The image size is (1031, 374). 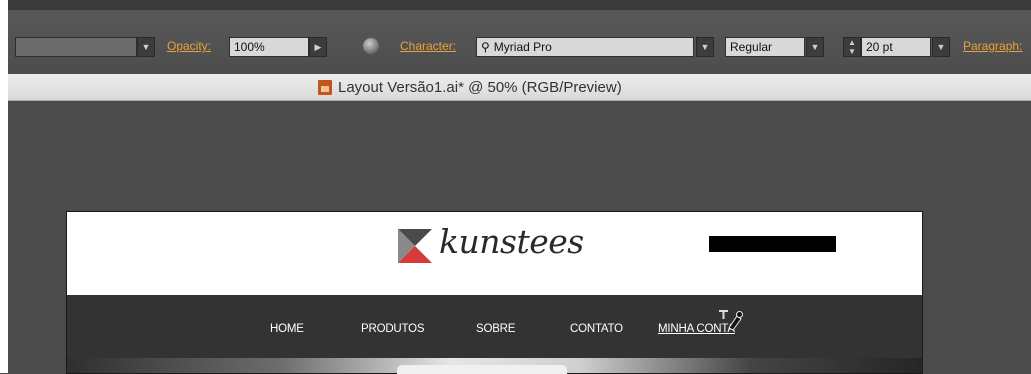 I want to click on document-tab-bar: Layout Versão1.ai* @ 50% (RGB/Preview), so click(x=519, y=87).